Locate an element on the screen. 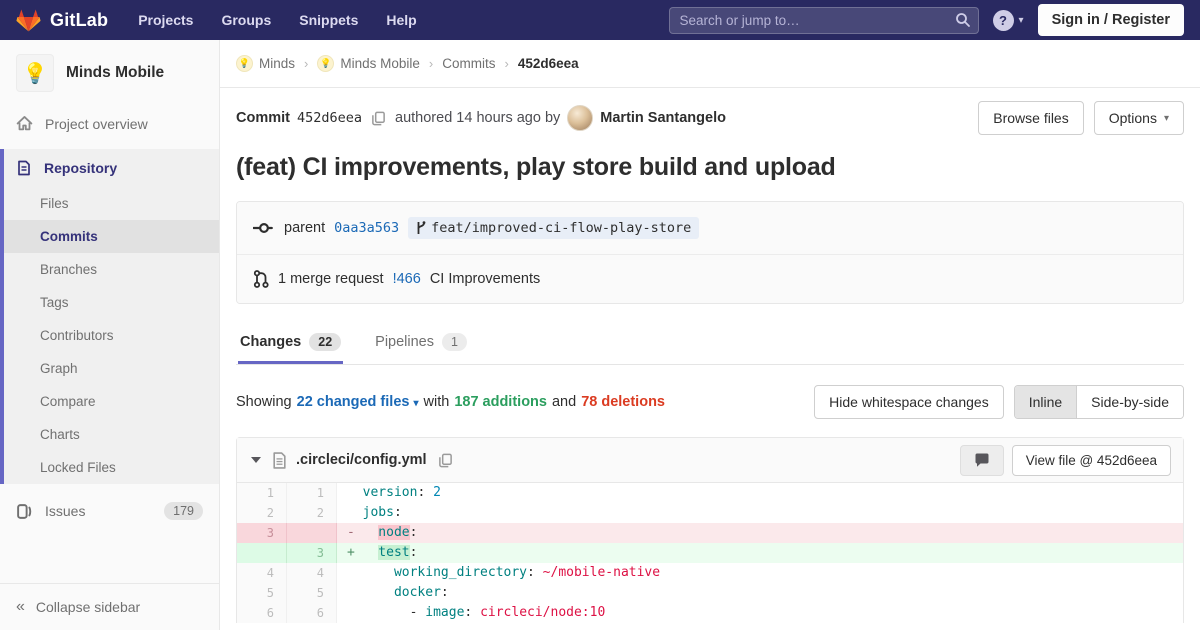 This screenshot has width=1200, height=630. gitlab-logo: GitLab is located at coordinates (62, 20).